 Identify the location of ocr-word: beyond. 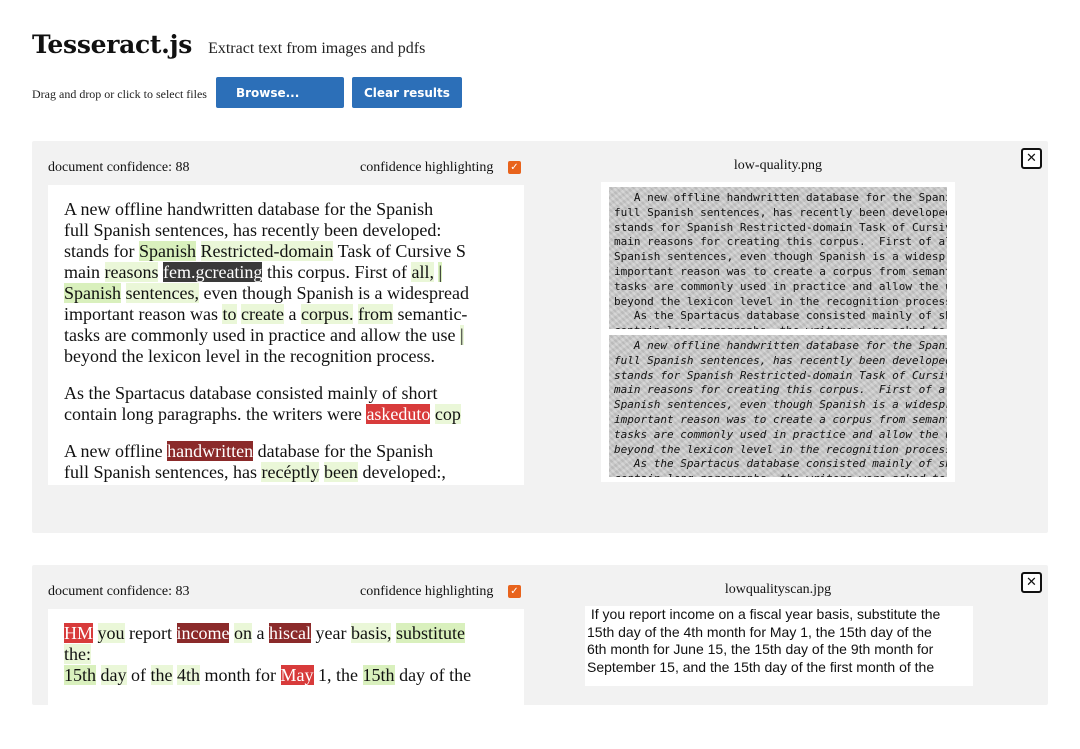
(90, 356).